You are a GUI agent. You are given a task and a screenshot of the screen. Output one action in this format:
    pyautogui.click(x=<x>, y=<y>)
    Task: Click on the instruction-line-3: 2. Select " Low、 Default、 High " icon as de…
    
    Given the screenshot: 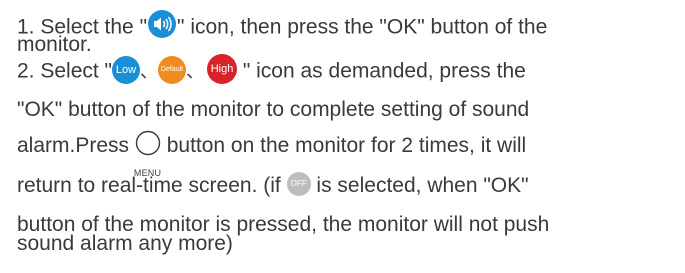 What is the action you would take?
    pyautogui.click(x=271, y=70)
    